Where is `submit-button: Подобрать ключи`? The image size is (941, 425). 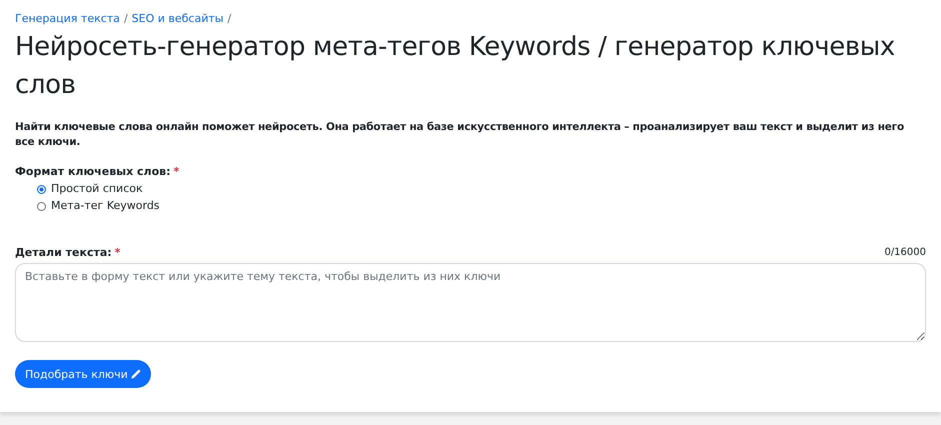
submit-button: Подобрать ключи is located at coordinates (83, 374).